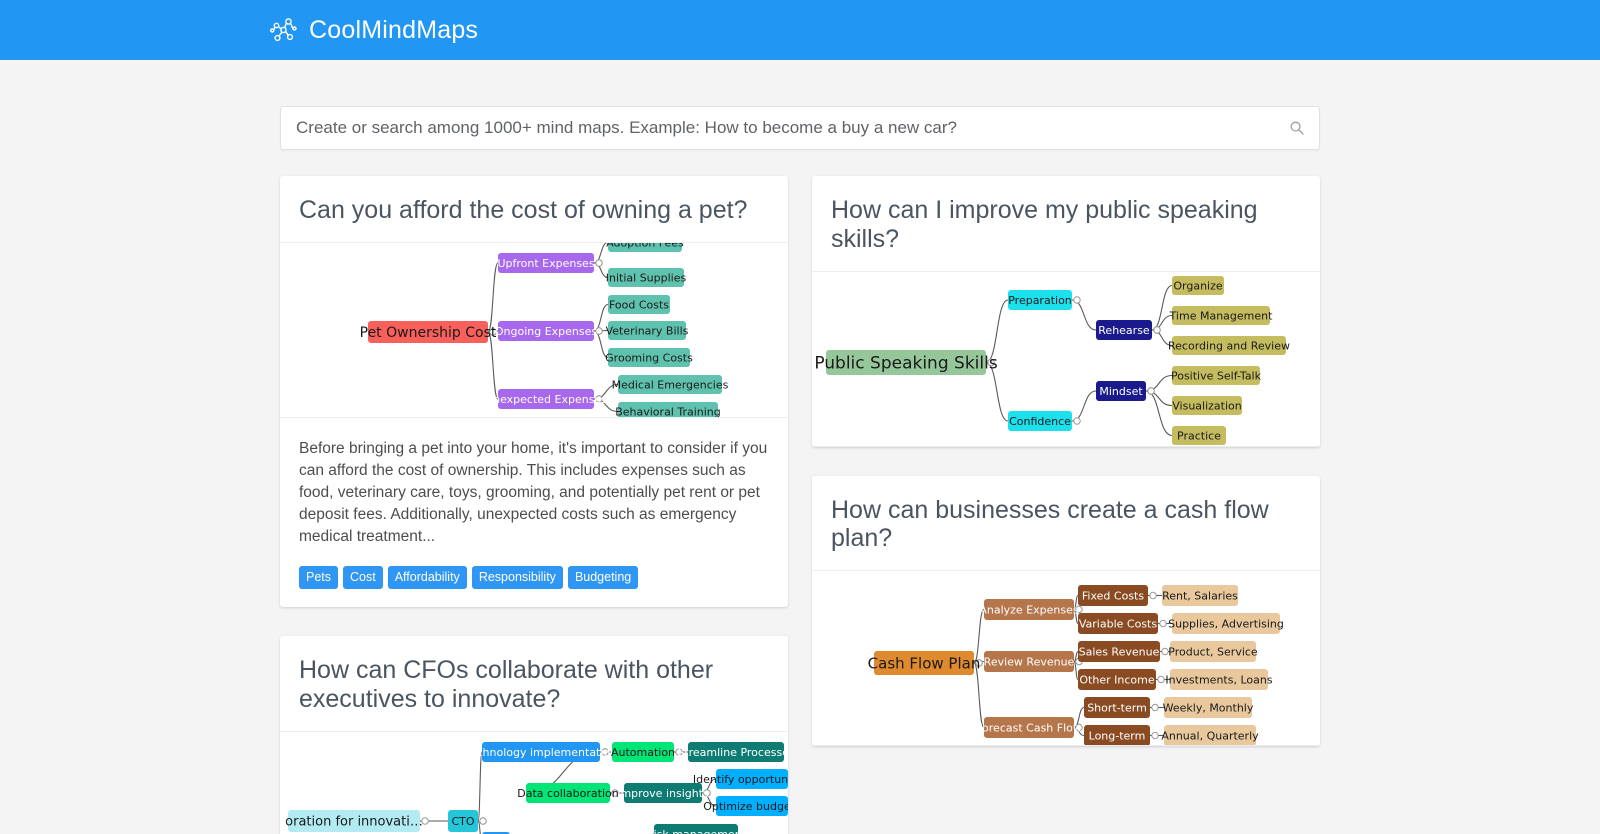 This screenshot has height=834, width=1600. Describe the element at coordinates (1221, 315) in the screenshot. I see `mindmap-node: Time Management` at that location.